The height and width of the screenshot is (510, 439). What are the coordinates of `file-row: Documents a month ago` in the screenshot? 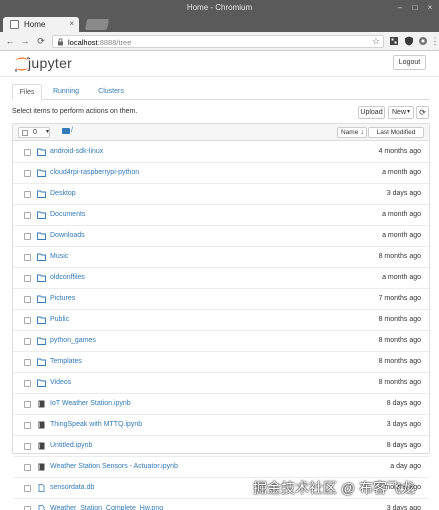 It's located at (221, 215).